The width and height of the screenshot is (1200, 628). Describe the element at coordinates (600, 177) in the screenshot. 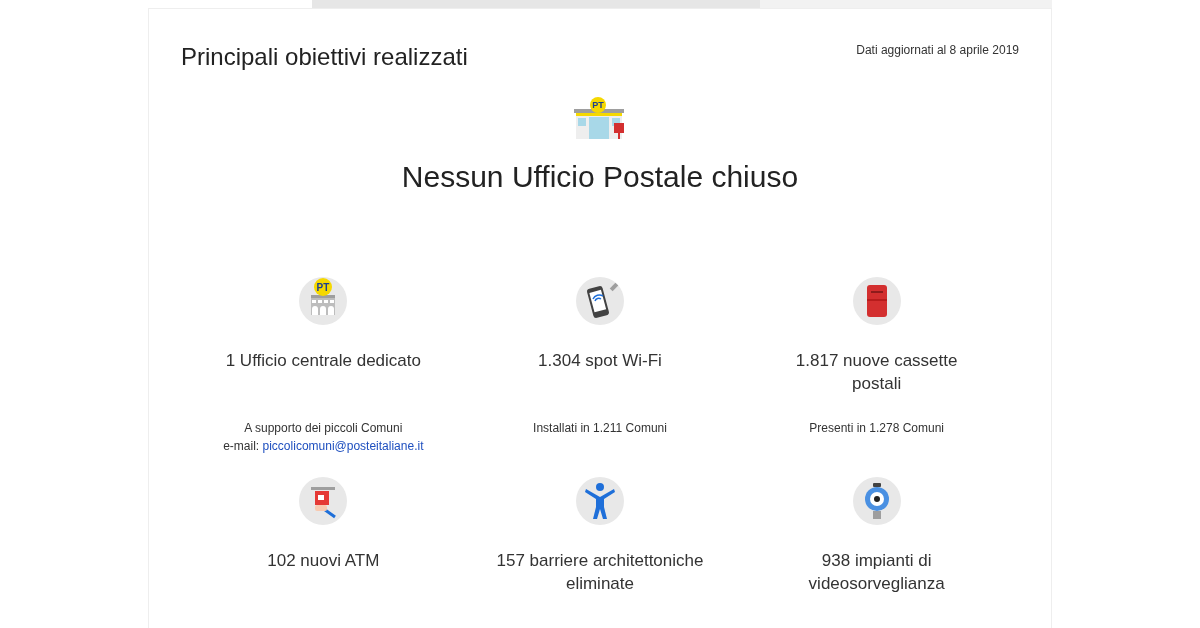

I see `hero-heading: Nessun Ufficio Postale chiuso` at that location.